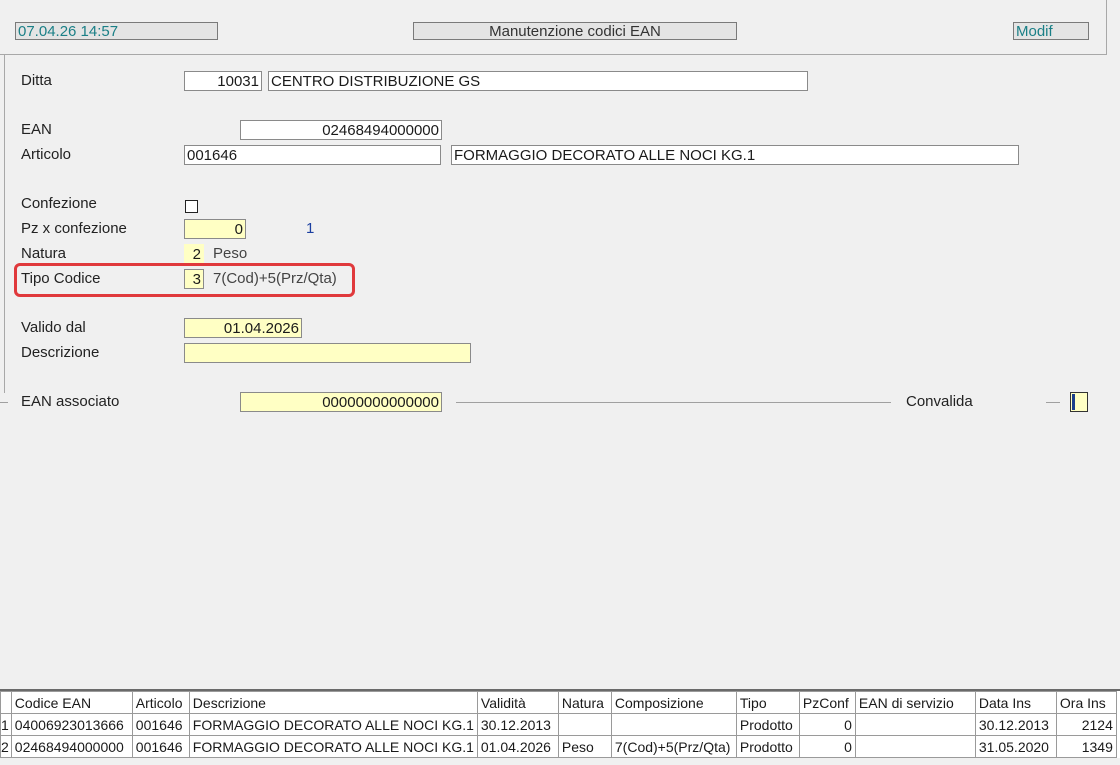 This screenshot has width=1120, height=765. I want to click on cell-natura: Peso, so click(584, 746).